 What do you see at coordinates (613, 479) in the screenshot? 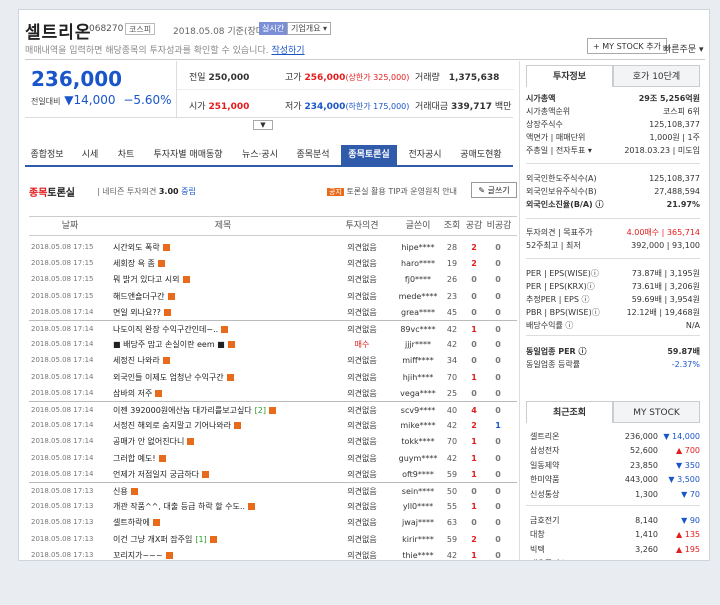
I see `recent-stock-row: 한미약품 443,000 ▼ 3,500` at bounding box center [613, 479].